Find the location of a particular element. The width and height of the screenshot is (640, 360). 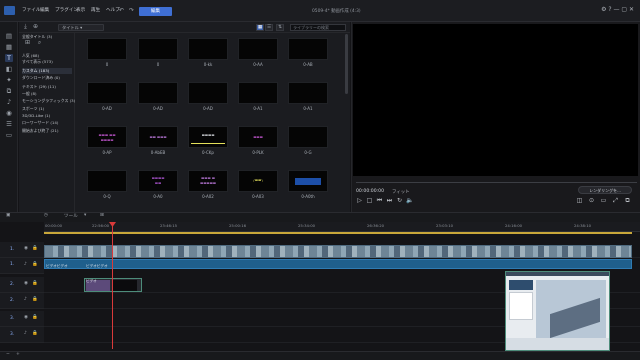

fullscreen-icon: ⤢ is located at coordinates (615, 200).